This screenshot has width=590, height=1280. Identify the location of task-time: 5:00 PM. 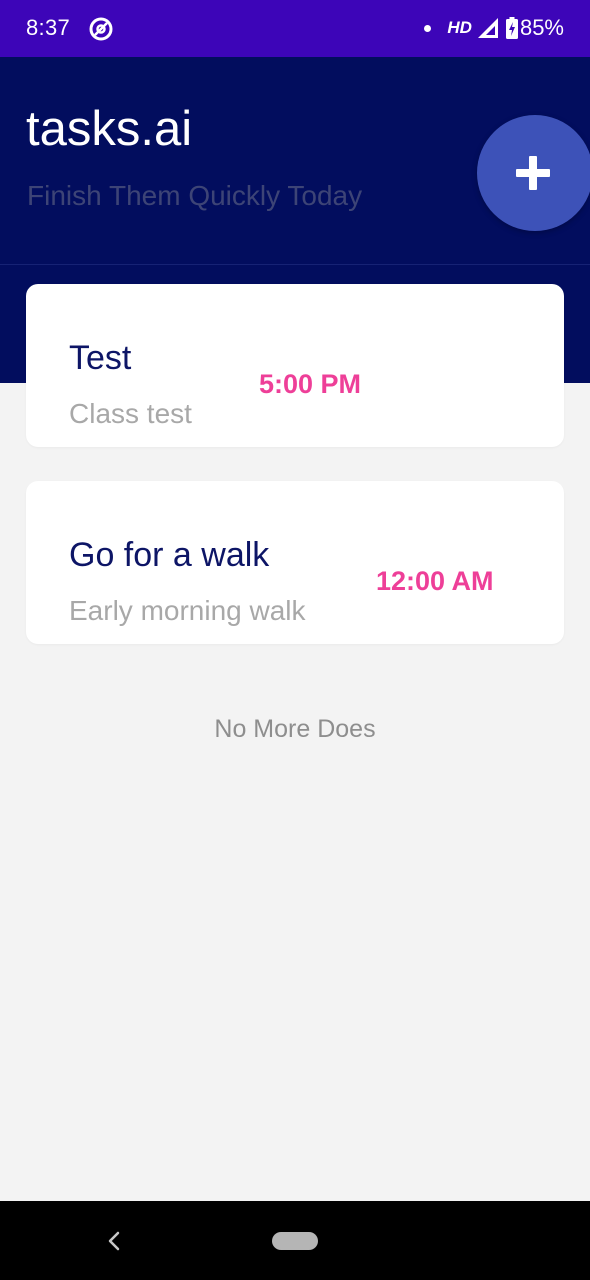
(310, 384).